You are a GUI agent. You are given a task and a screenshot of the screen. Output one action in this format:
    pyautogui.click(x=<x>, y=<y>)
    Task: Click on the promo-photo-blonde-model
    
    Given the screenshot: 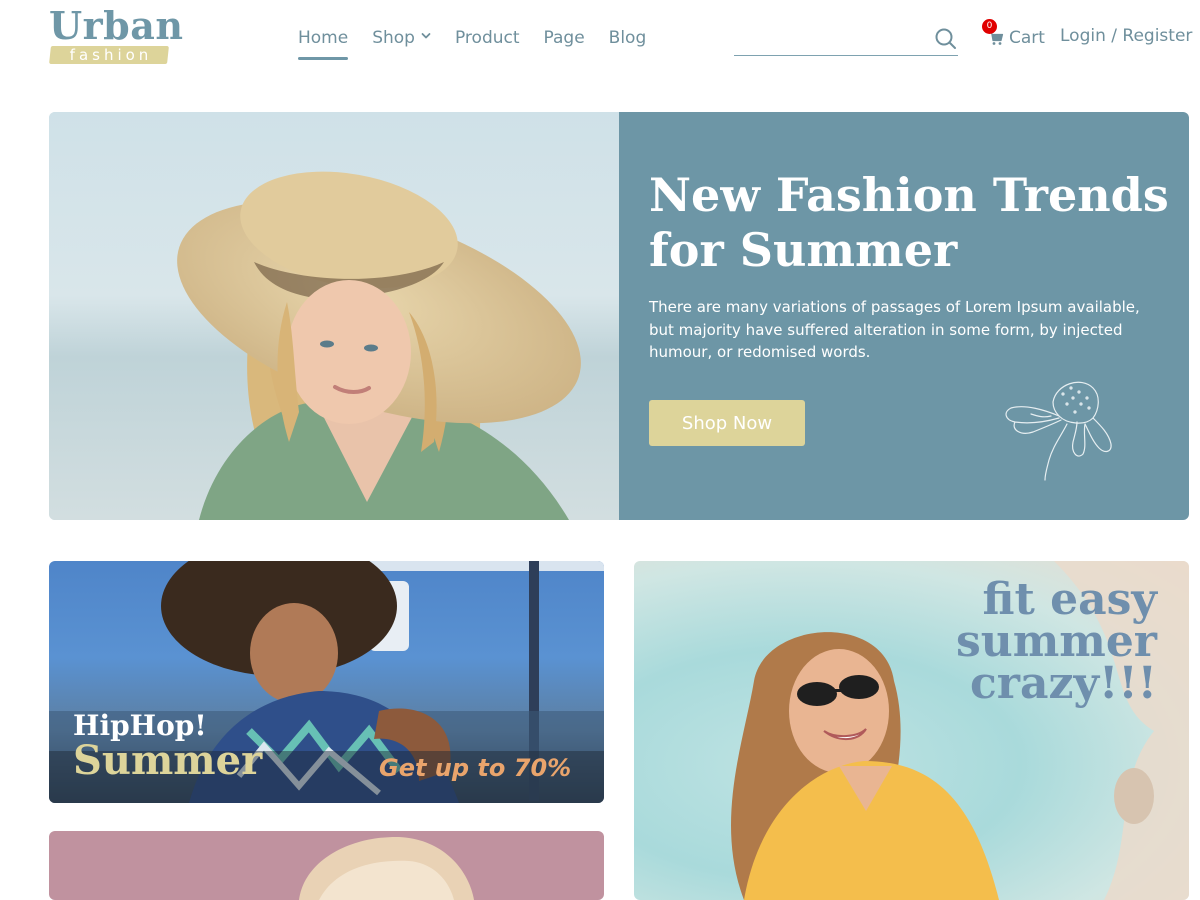 What is the action you would take?
    pyautogui.click(x=386, y=868)
    